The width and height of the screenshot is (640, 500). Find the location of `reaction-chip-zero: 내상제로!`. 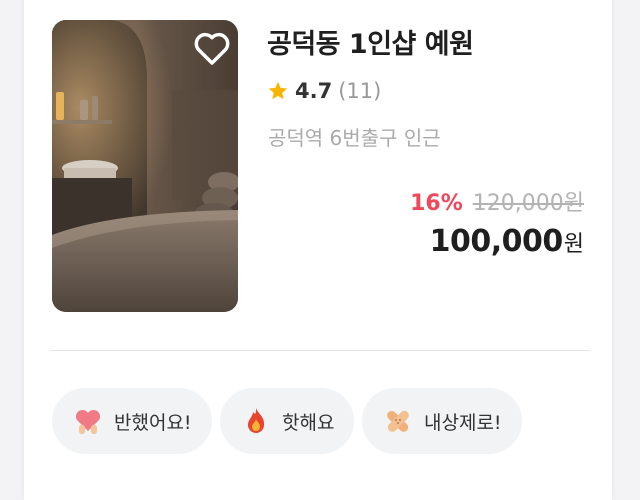

reaction-chip-zero: 내상제로! is located at coordinates (442, 421).